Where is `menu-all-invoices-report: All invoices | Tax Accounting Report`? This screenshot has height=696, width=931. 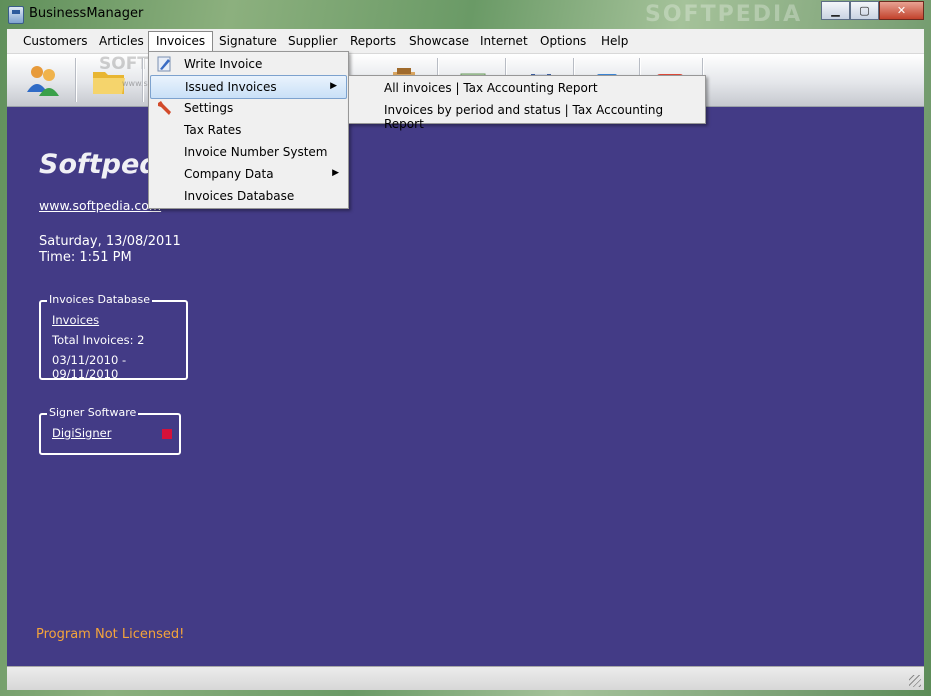
menu-all-invoices-report: All invoices | Tax Accounting Report is located at coordinates (491, 88).